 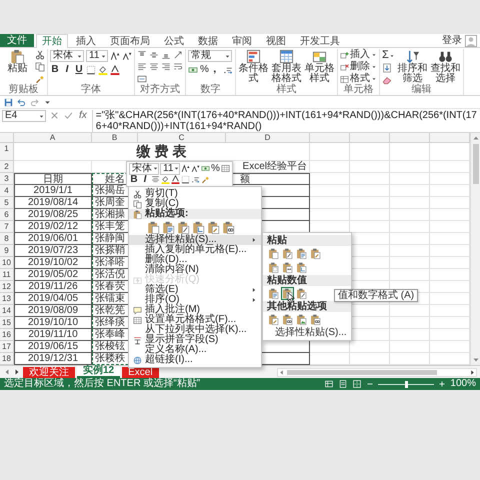 What do you see at coordinates (358, 79) in the screenshot?
I see `cells-button: 格式` at bounding box center [358, 79].